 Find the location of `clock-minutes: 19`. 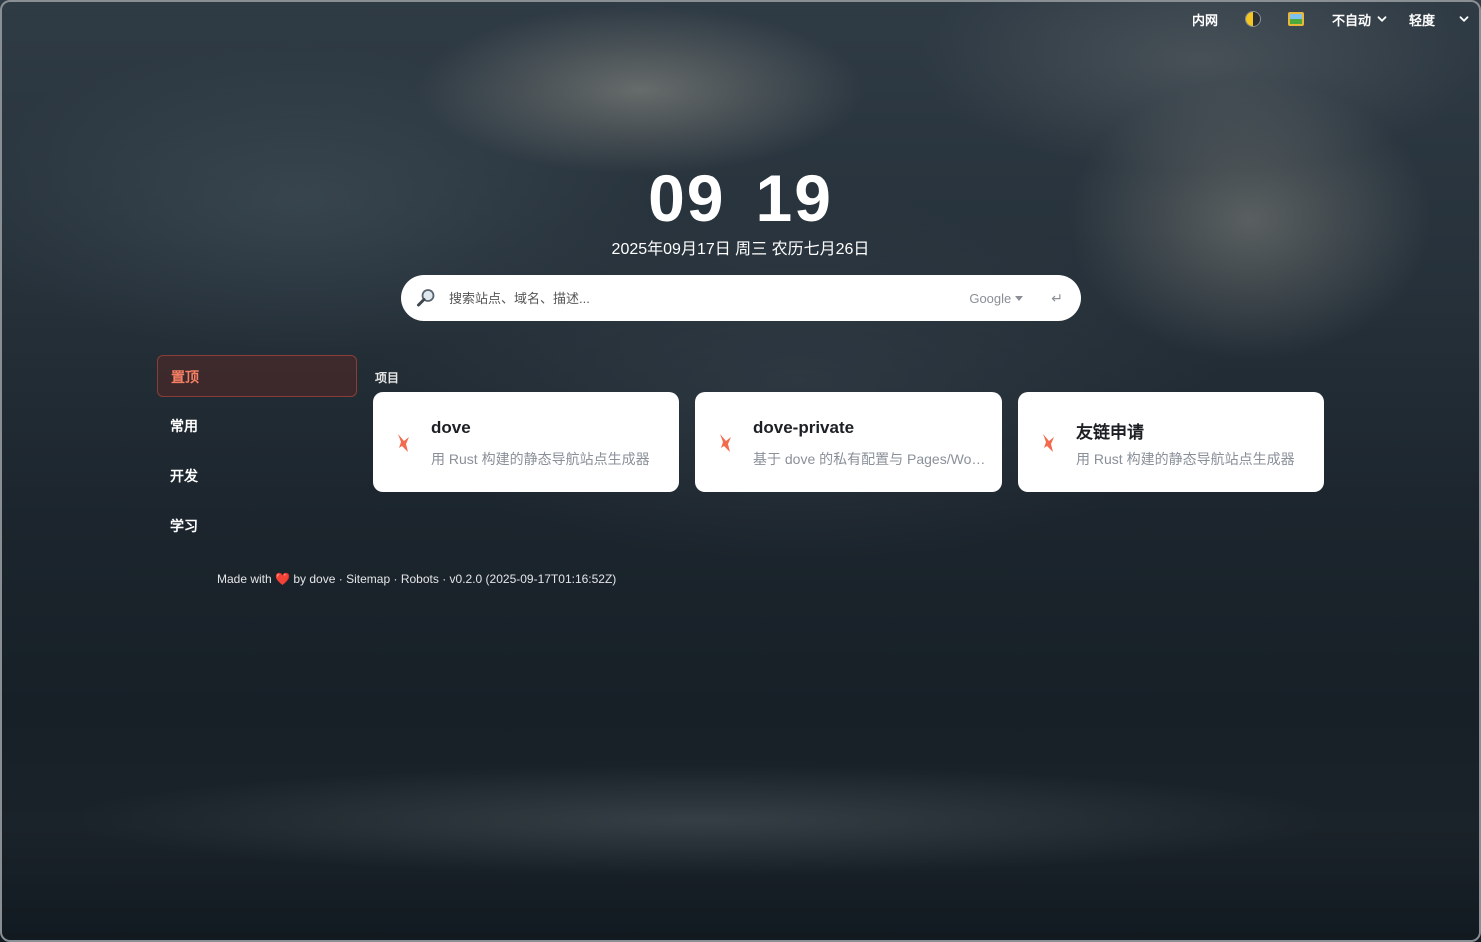

clock-minutes: 19 is located at coordinates (794, 198).